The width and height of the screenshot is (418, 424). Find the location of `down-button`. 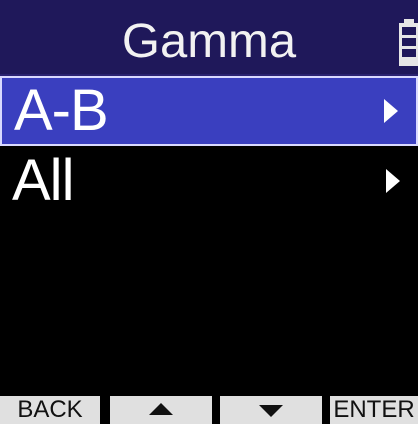

down-button is located at coordinates (271, 410).